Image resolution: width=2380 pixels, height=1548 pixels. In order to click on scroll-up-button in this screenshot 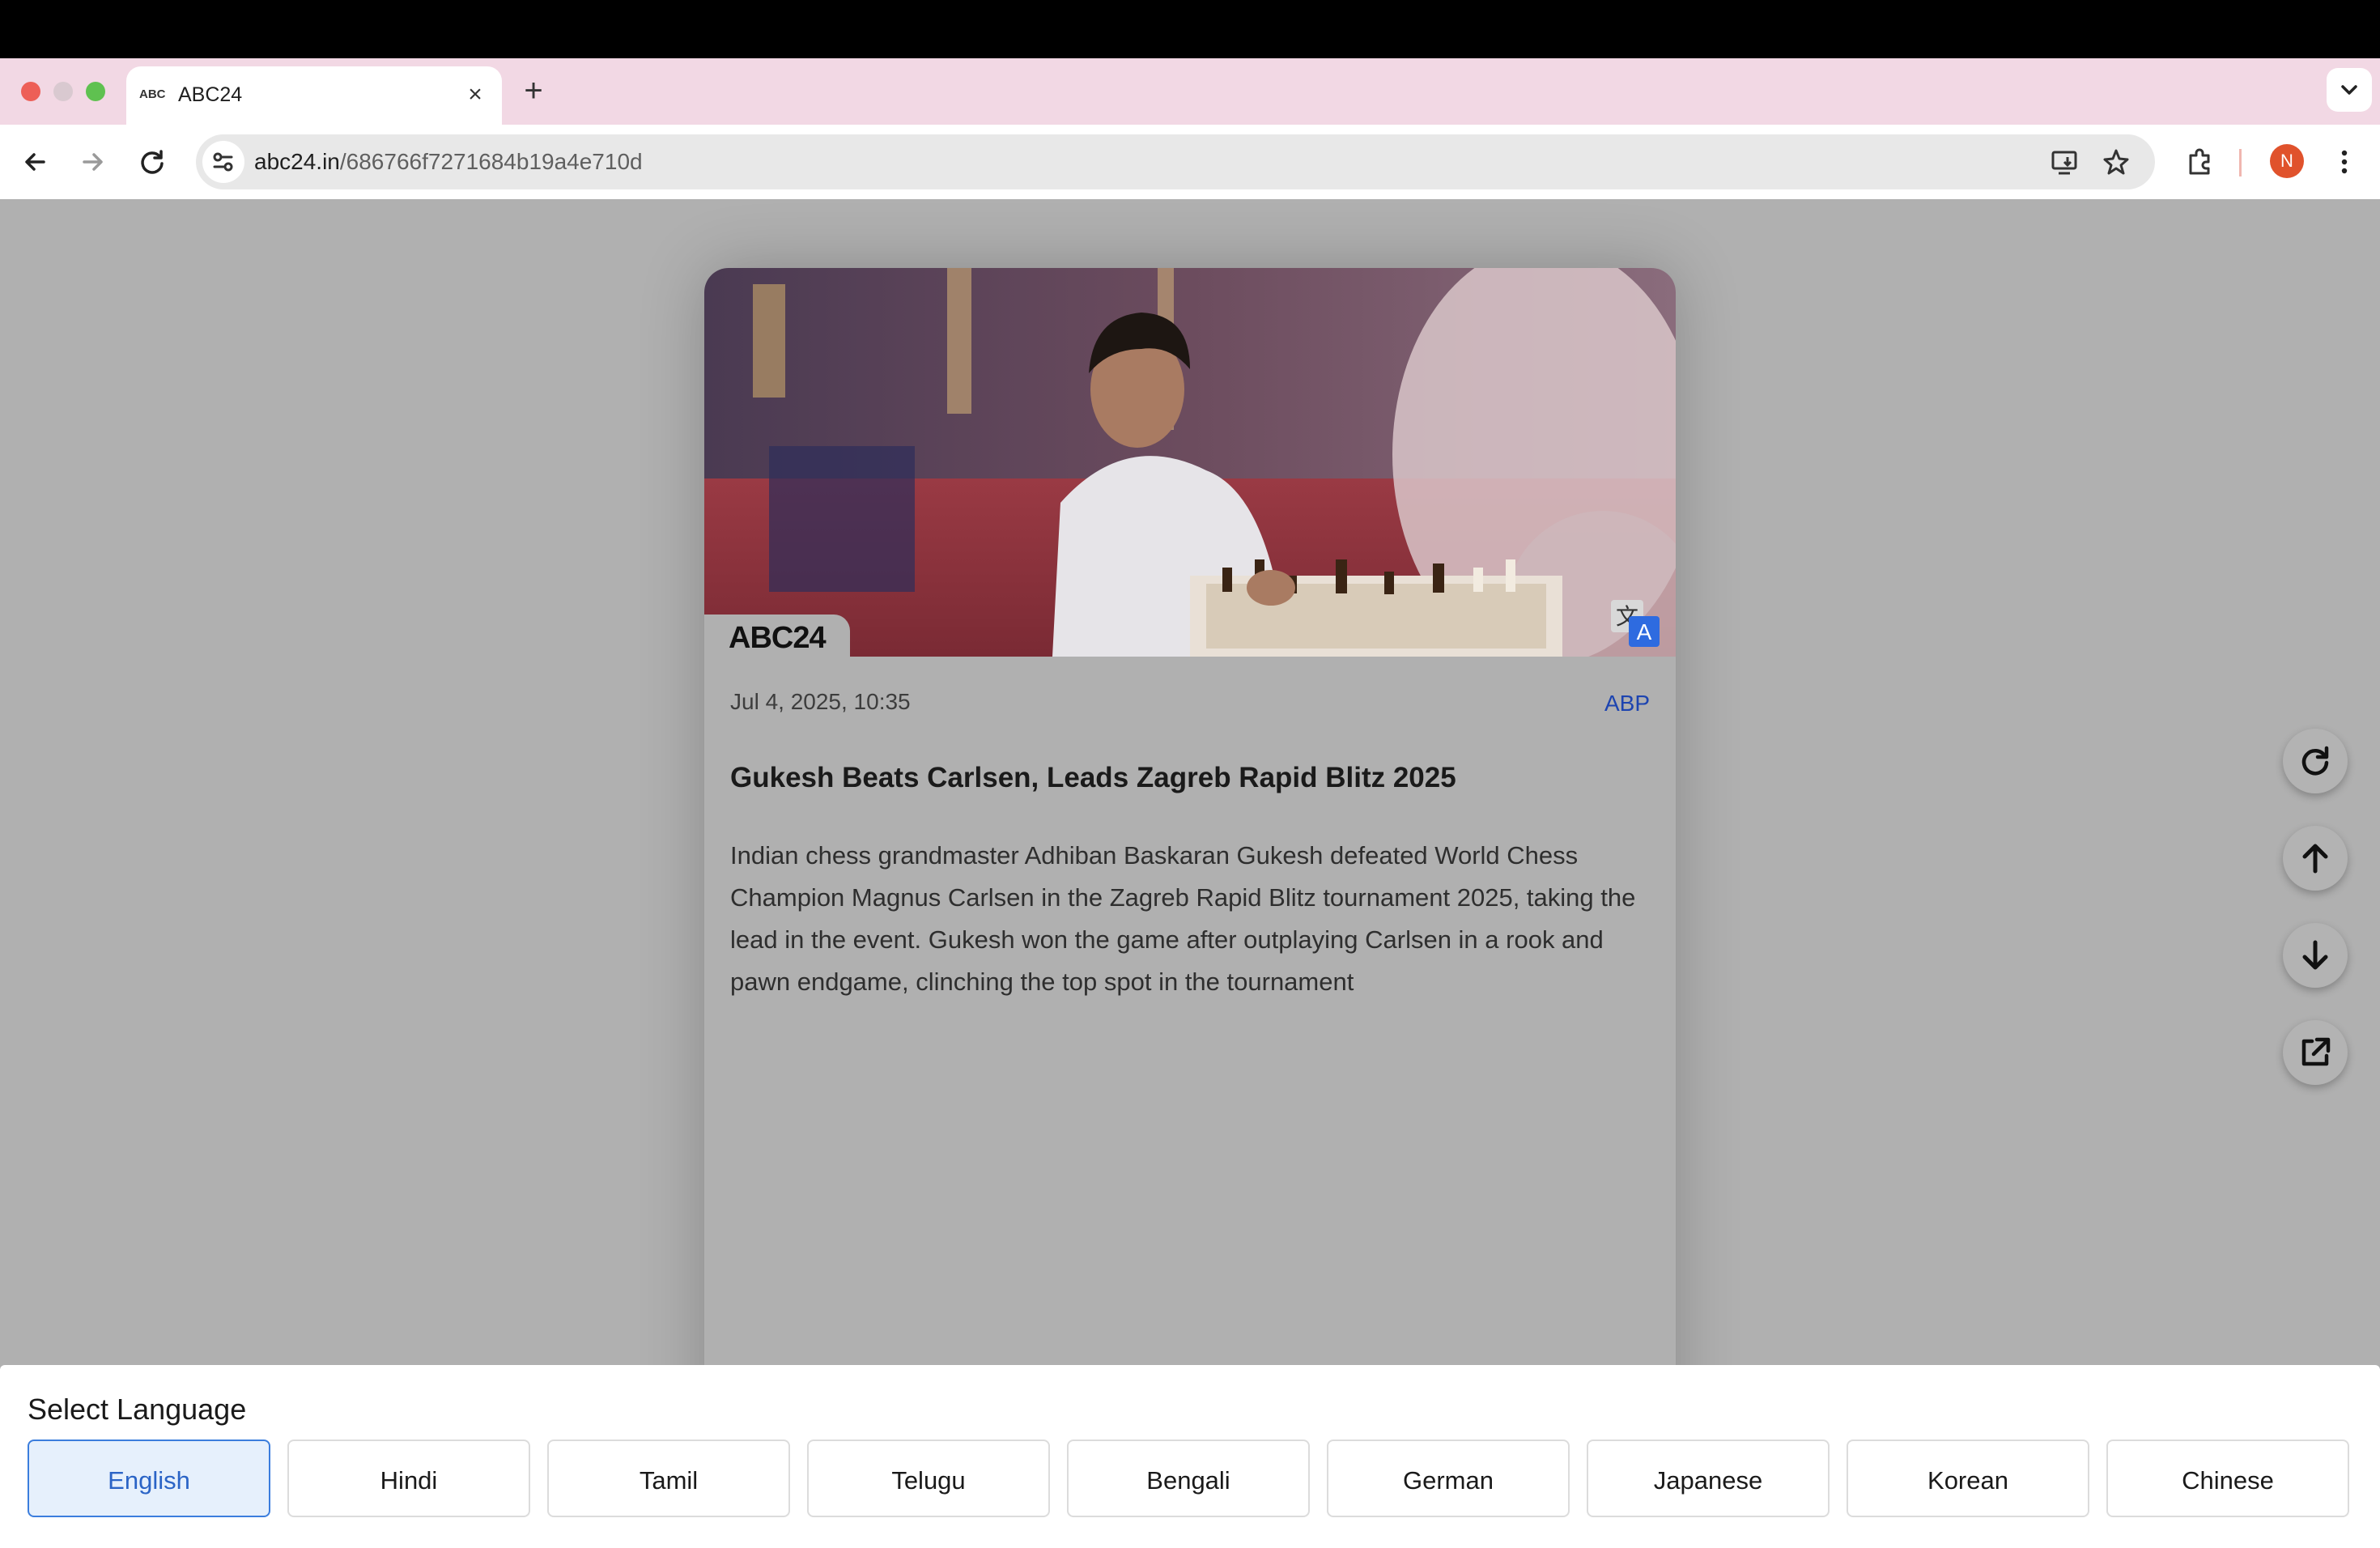, I will do `click(2315, 859)`.